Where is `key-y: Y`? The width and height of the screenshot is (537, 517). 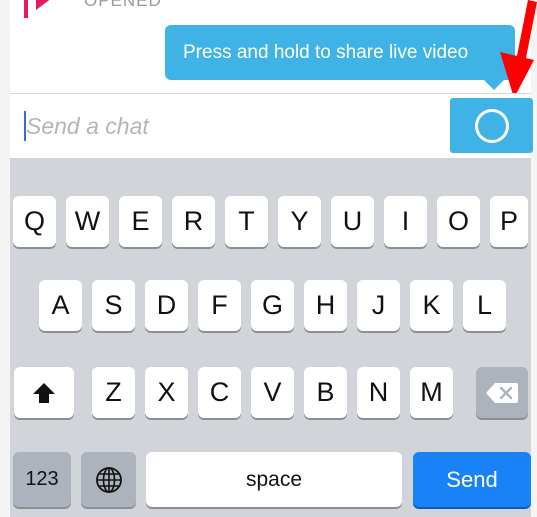 key-y: Y is located at coordinates (299, 221).